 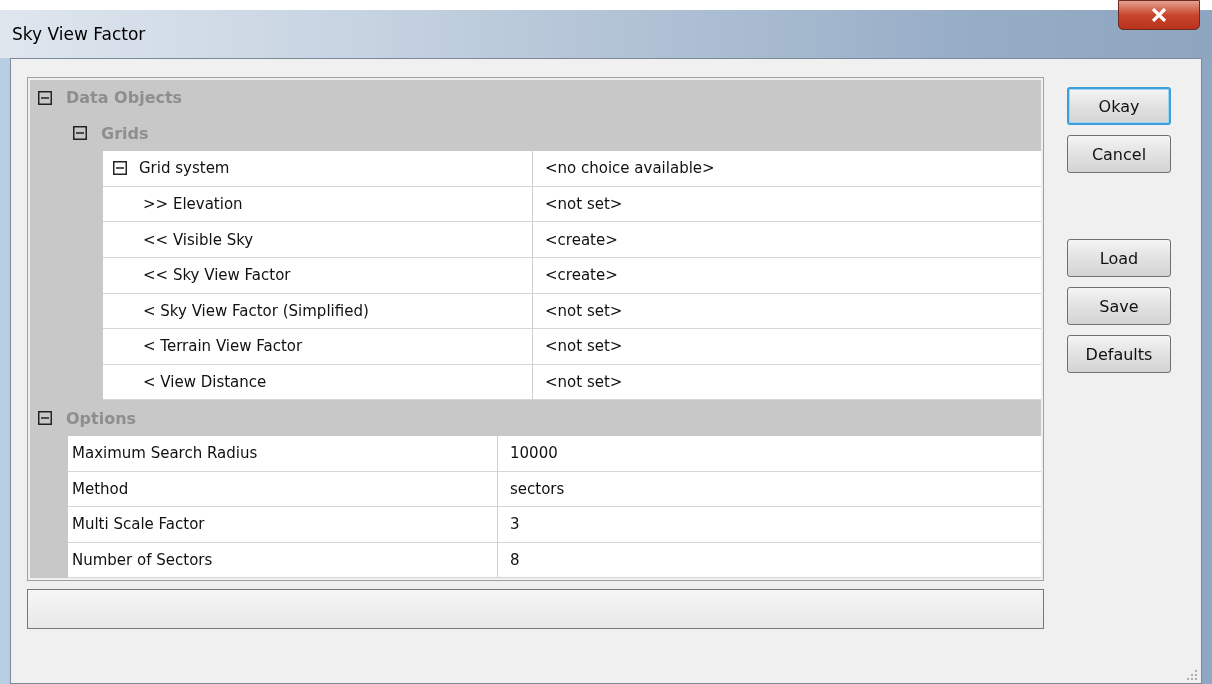 I want to click on property-name: < Terrain View Factor, so click(x=223, y=346).